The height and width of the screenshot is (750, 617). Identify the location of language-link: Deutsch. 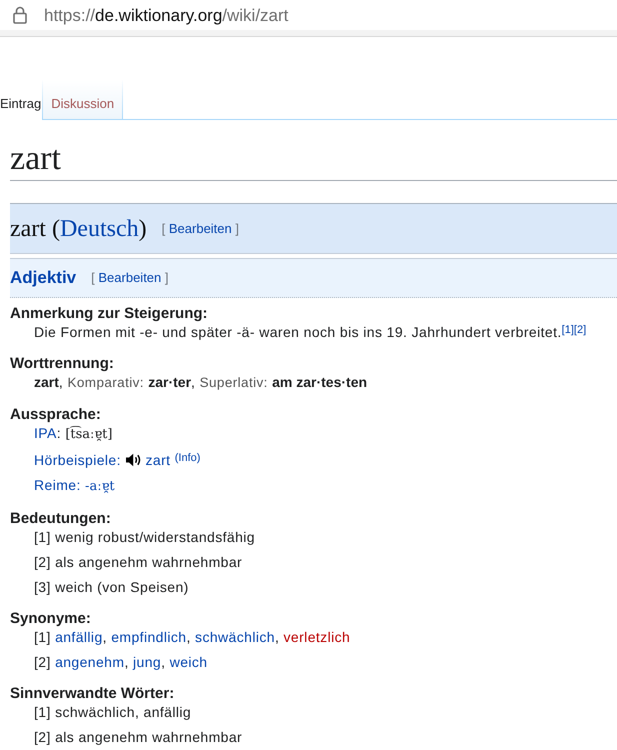
(99, 229).